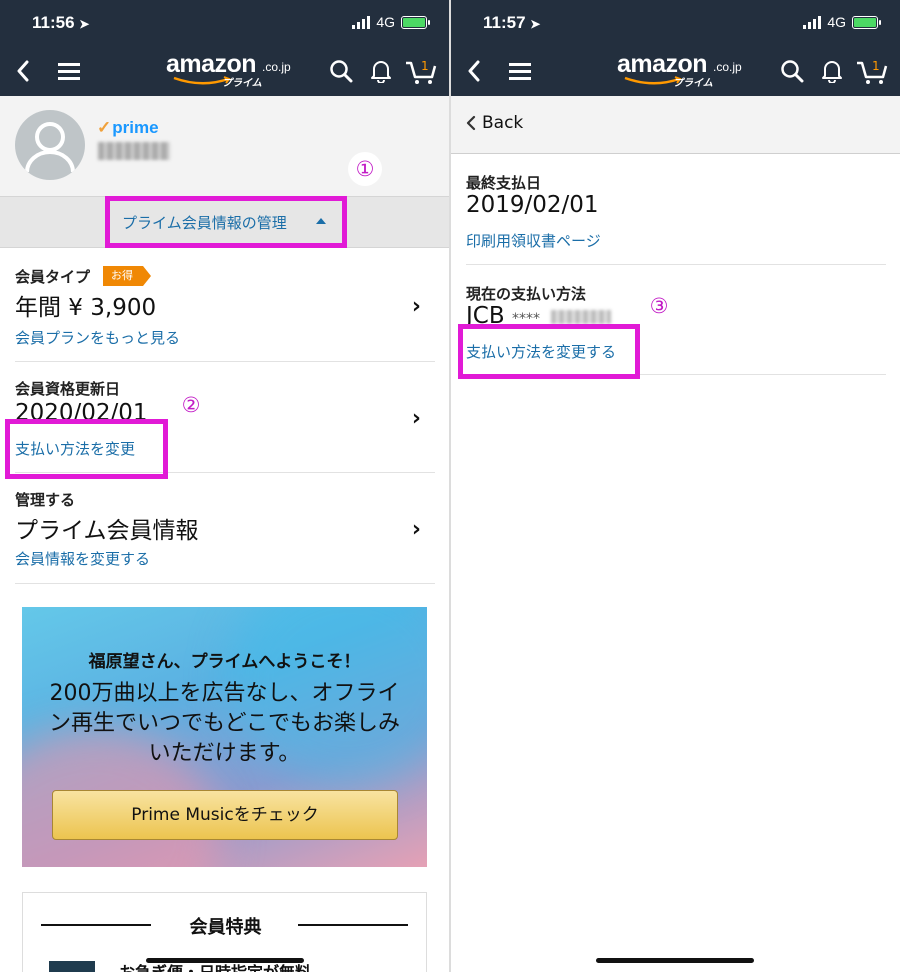  I want to click on more-plans-link: 会員プランをもっと見る, so click(97, 337).